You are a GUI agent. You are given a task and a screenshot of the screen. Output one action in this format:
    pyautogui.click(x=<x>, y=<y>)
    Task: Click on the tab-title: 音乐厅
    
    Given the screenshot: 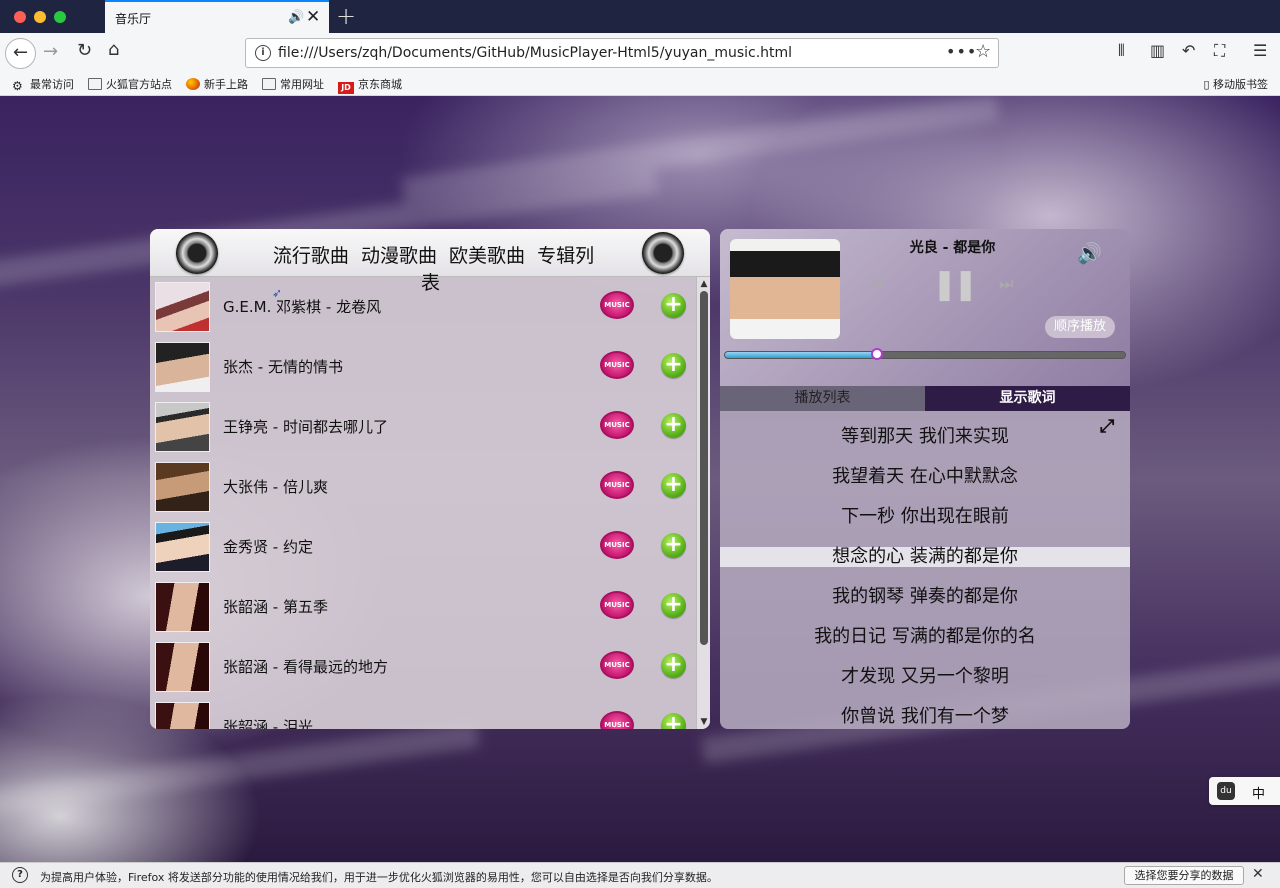 What is the action you would take?
    pyautogui.click(x=133, y=19)
    